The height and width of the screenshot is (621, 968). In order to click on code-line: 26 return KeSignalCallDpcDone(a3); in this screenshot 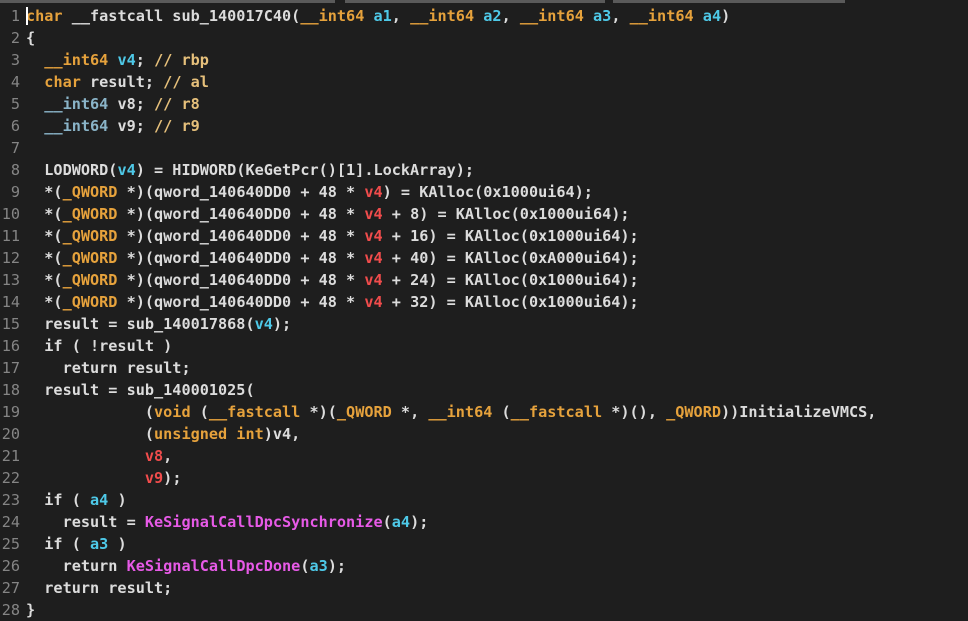, I will do `click(484, 566)`.